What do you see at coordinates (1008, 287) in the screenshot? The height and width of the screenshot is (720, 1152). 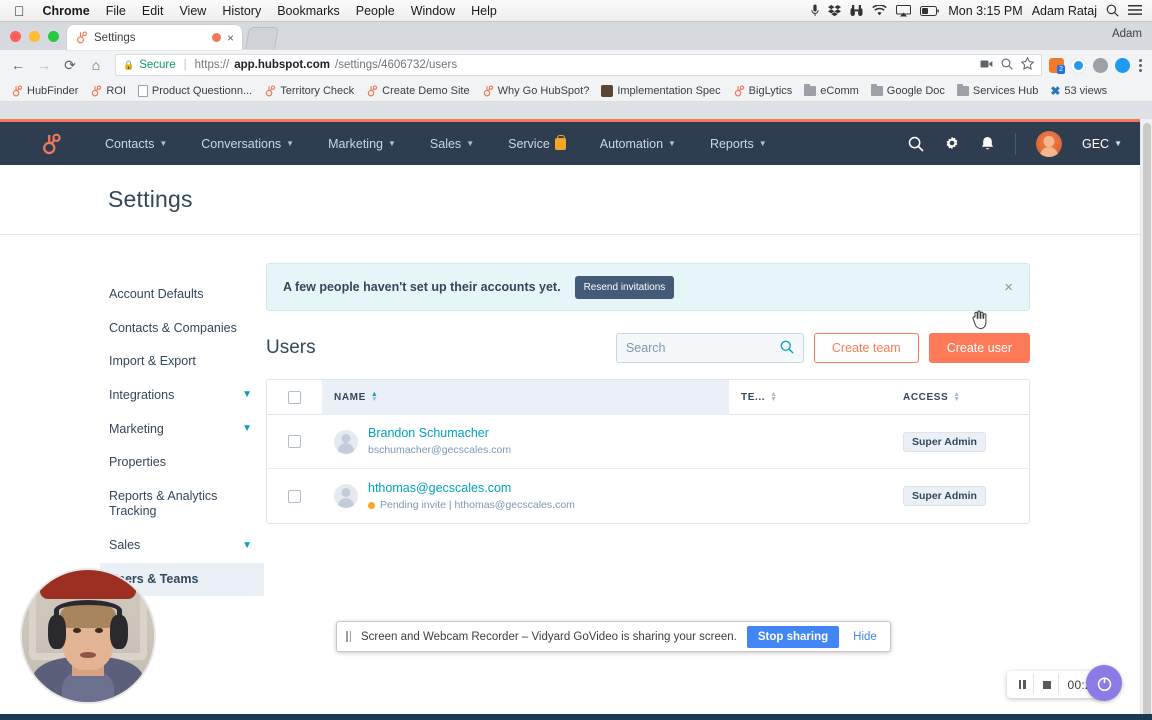 I see `close-icon: ×` at bounding box center [1008, 287].